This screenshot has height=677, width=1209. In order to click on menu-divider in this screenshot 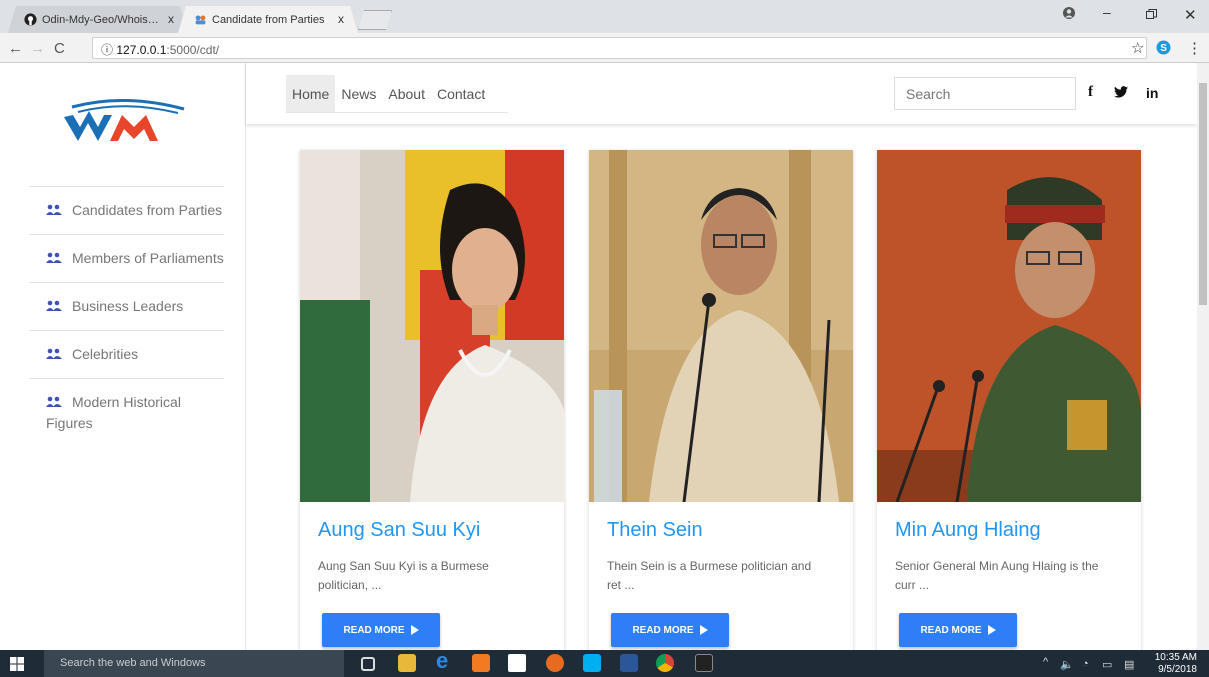, I will do `click(397, 112)`.